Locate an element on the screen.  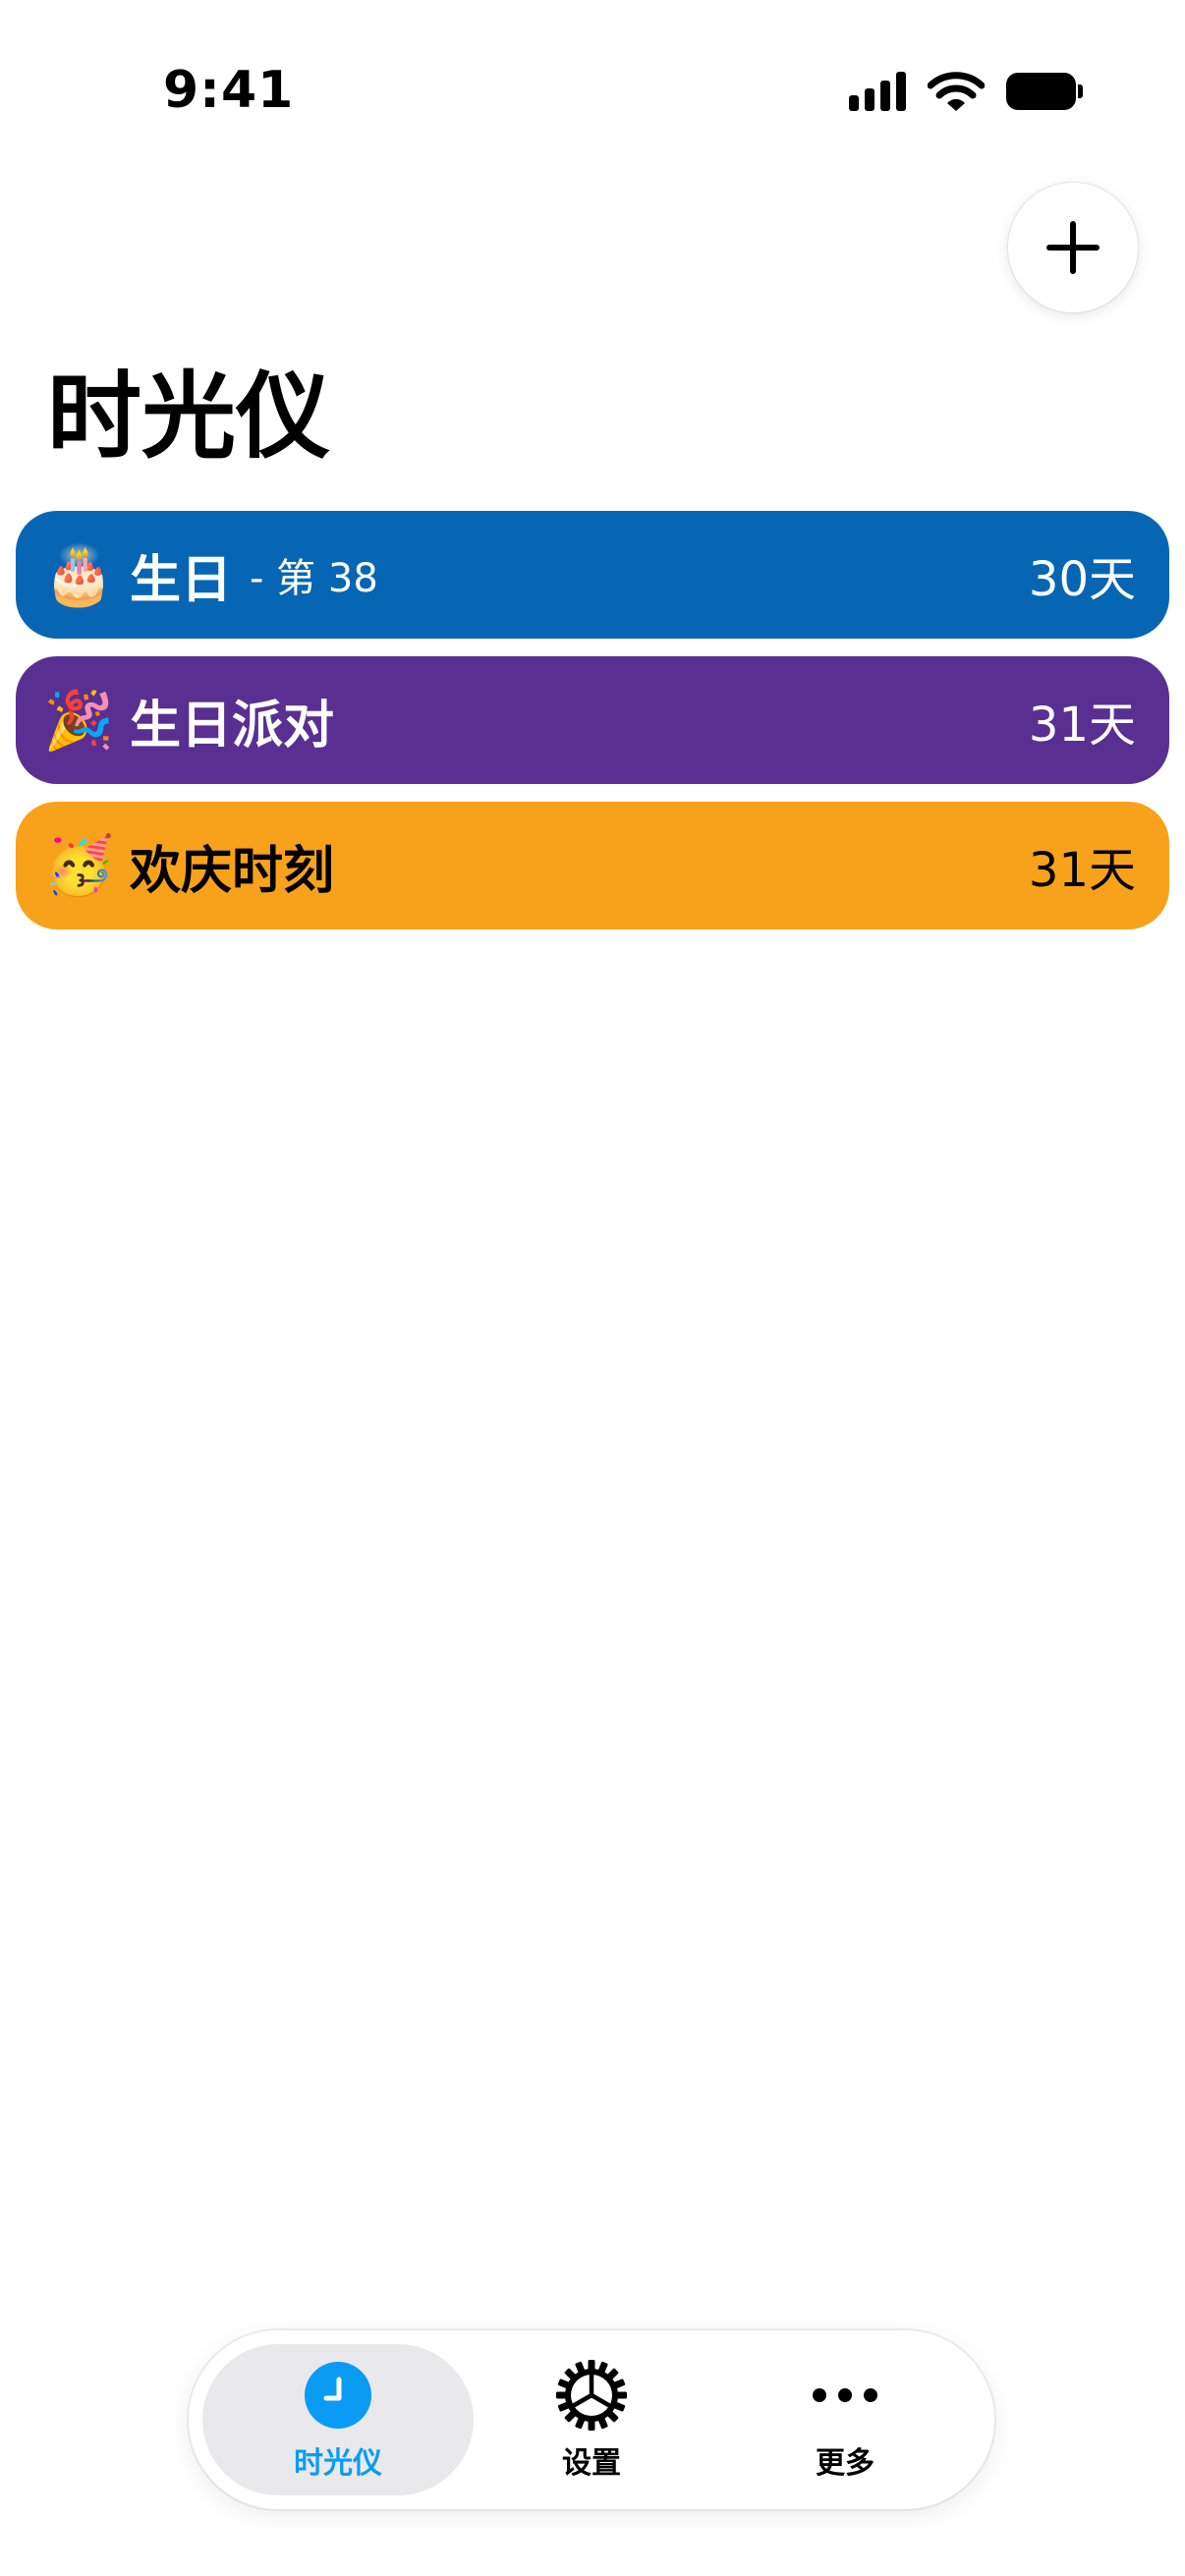
gear-icon is located at coordinates (592, 2395).